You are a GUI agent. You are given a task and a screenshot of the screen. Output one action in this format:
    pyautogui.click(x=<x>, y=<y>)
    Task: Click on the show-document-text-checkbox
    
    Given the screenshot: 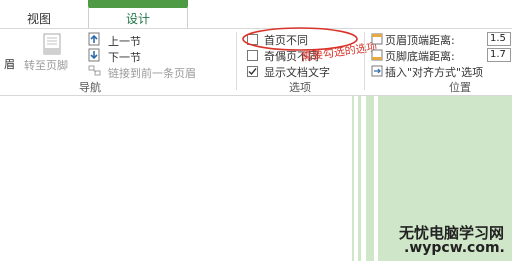 What is the action you would take?
    pyautogui.click(x=252, y=71)
    